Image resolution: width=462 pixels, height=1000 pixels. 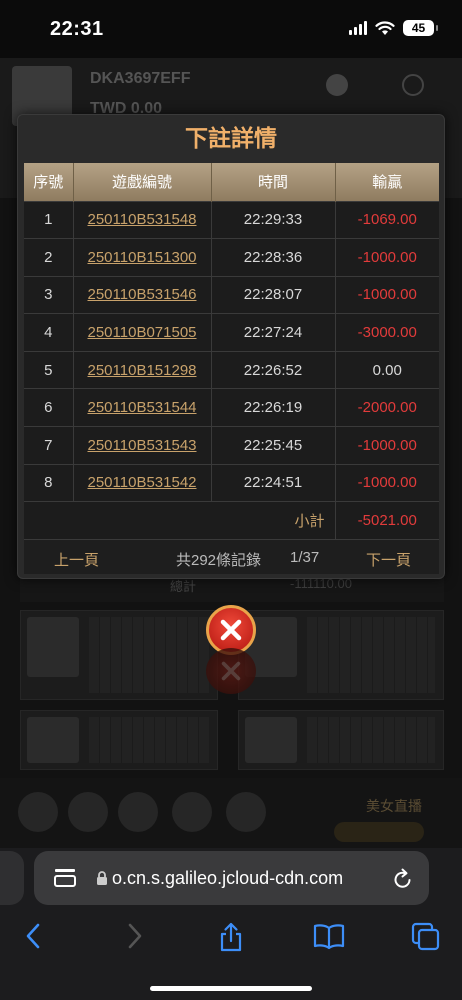 I want to click on status-bar: 22:31 45, so click(x=231, y=29).